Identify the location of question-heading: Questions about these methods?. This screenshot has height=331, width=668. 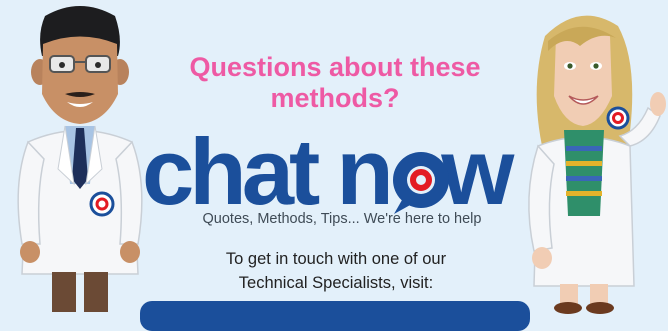
(335, 82).